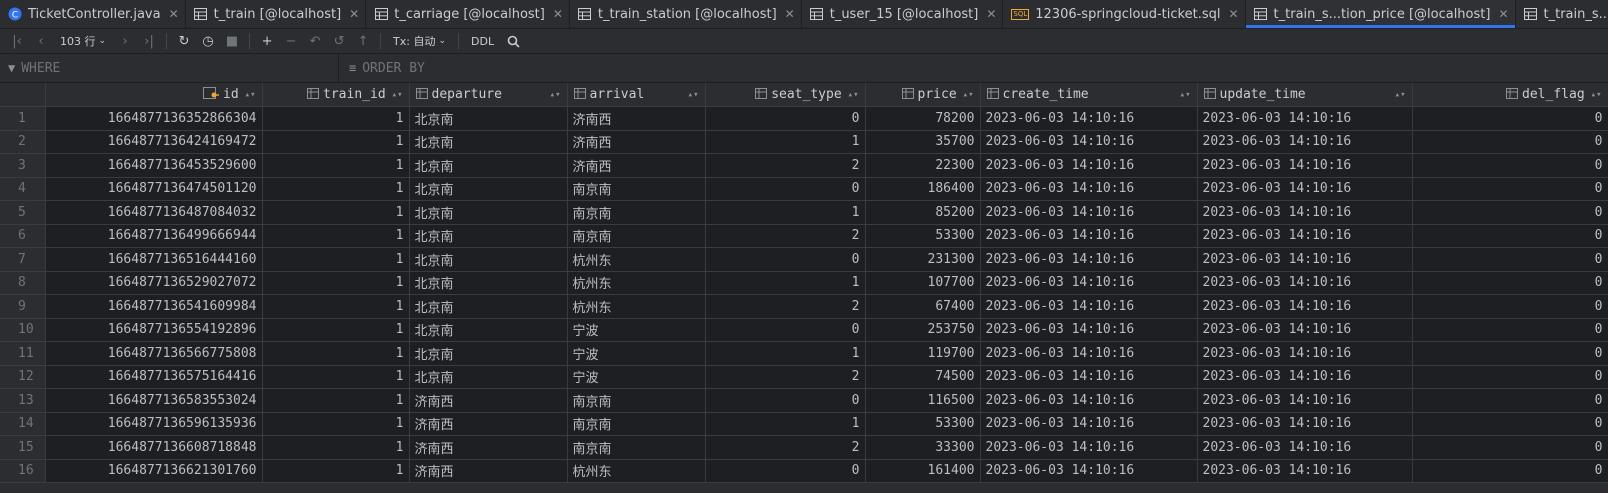 The image size is (1608, 493). What do you see at coordinates (382, 68) in the screenshot?
I see `order-by-input: ≡ ORDER BY` at bounding box center [382, 68].